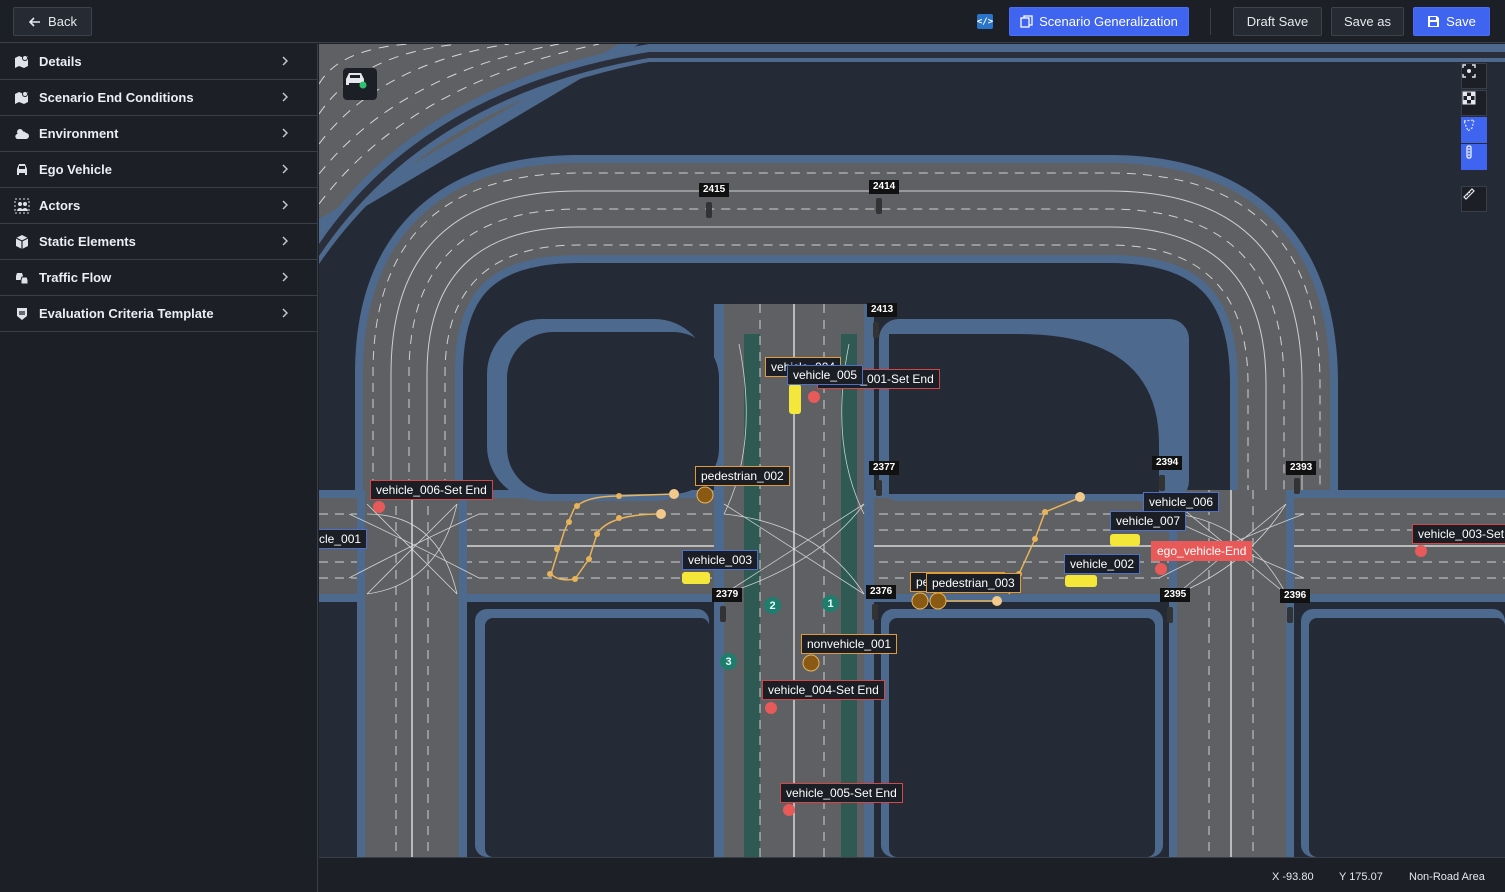 This screenshot has height=892, width=1505. Describe the element at coordinates (882, 310) in the screenshot. I see `signal-label: 2413` at that location.